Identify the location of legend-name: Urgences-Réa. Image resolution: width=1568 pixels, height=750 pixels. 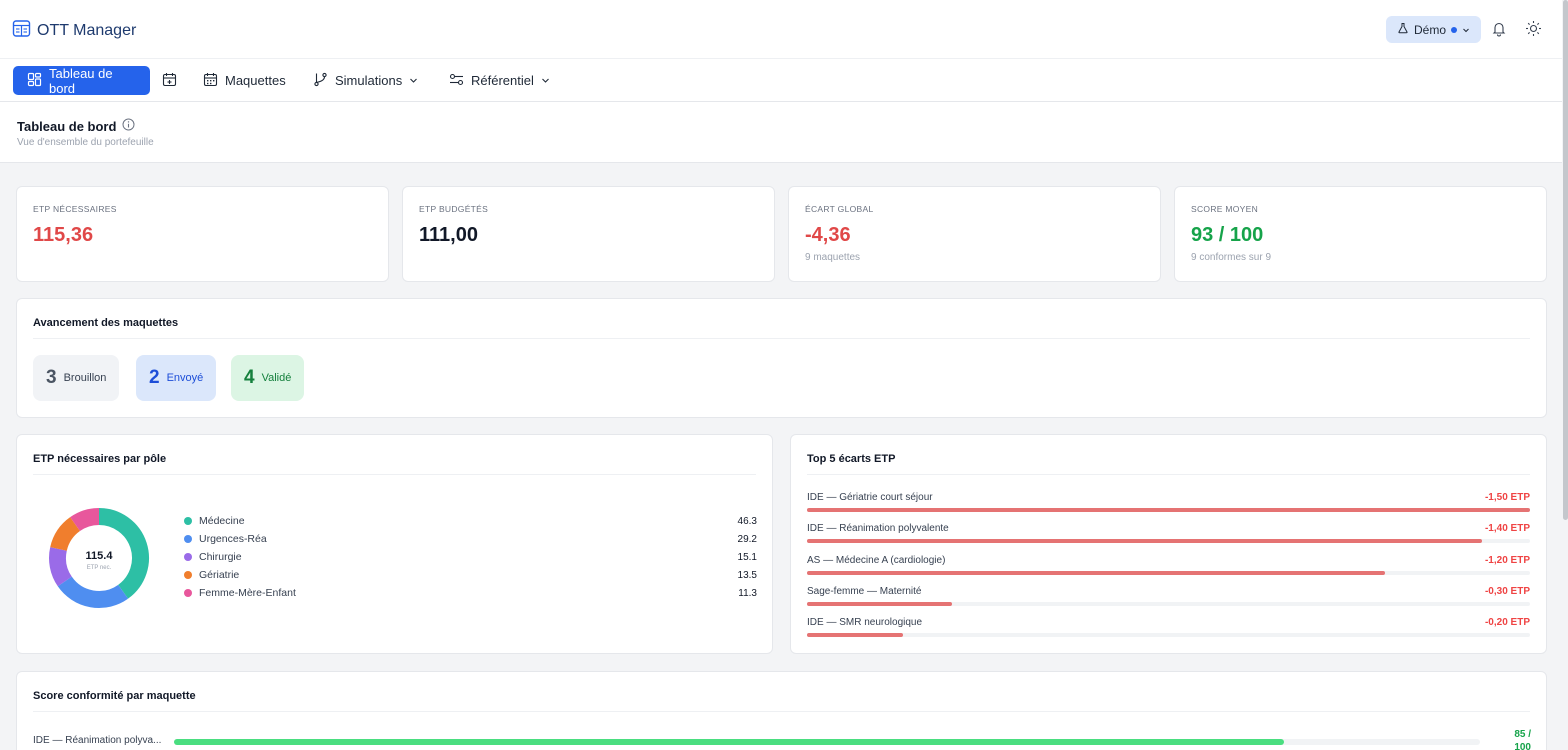
(233, 539).